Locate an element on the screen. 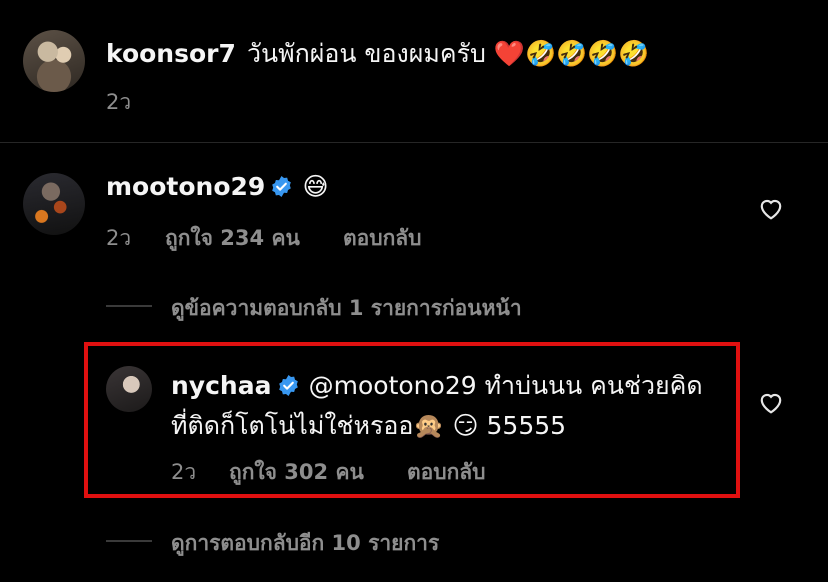  reply-comment: nychaa @mootono29 ทำบ่นนน คนช่วยคิด is located at coordinates (437, 386).